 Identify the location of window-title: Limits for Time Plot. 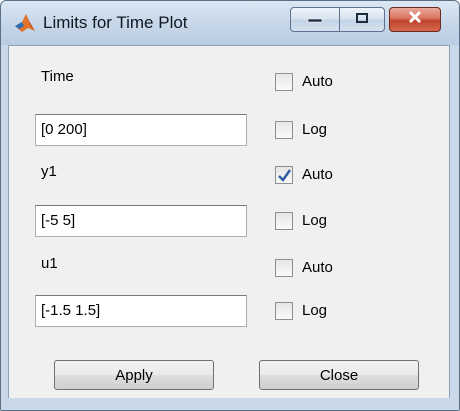
(115, 22).